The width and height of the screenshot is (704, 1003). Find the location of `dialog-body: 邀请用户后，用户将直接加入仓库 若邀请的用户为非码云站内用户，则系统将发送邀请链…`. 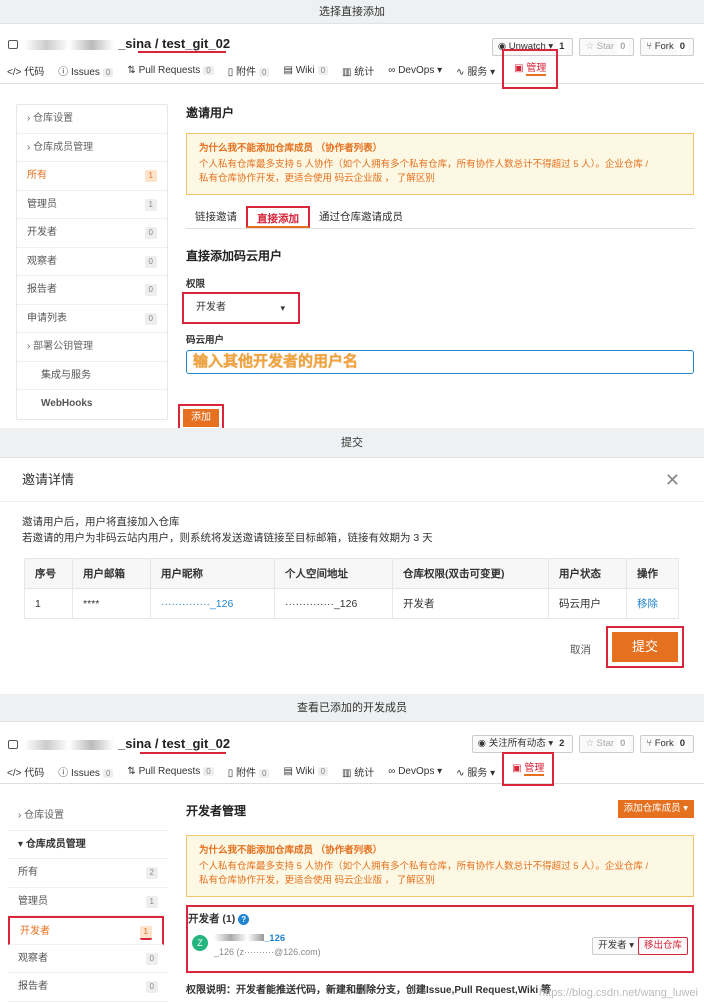

dialog-body: 邀请用户后，用户将直接加入仓库 若邀请的用户为非码云站内用户，则系统将发送邀请链… is located at coordinates (352, 524).